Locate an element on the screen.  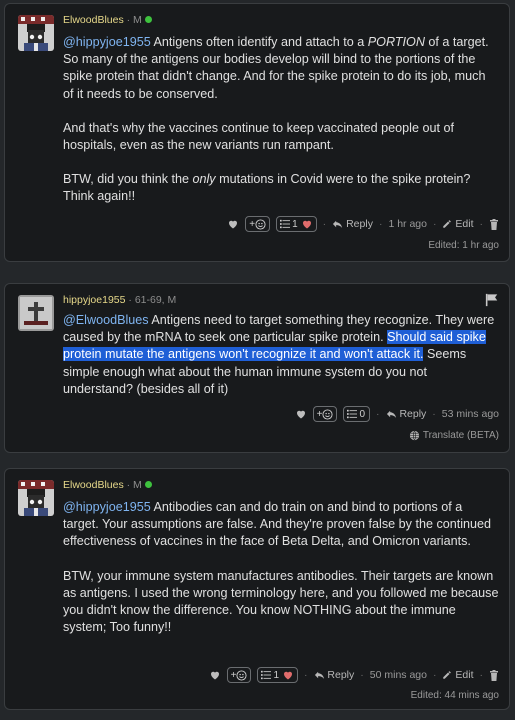
flag-icon is located at coordinates (492, 300).